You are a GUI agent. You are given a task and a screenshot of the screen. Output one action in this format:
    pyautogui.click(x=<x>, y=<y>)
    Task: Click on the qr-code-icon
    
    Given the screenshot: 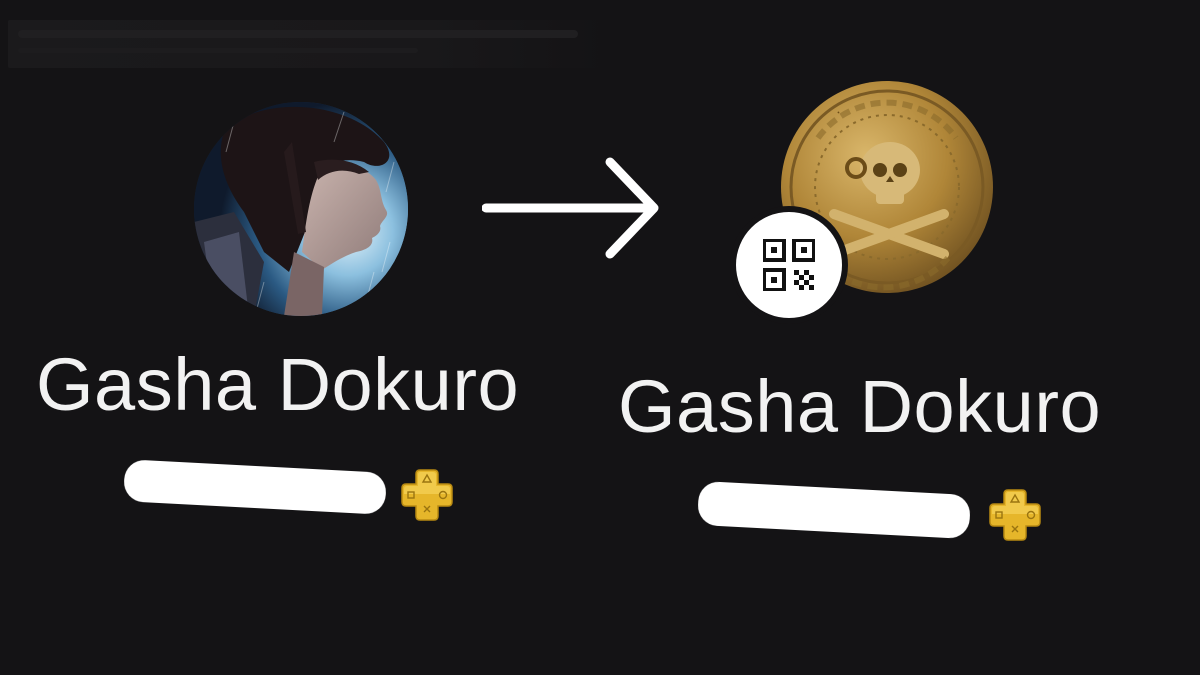 What is the action you would take?
    pyautogui.click(x=789, y=265)
    